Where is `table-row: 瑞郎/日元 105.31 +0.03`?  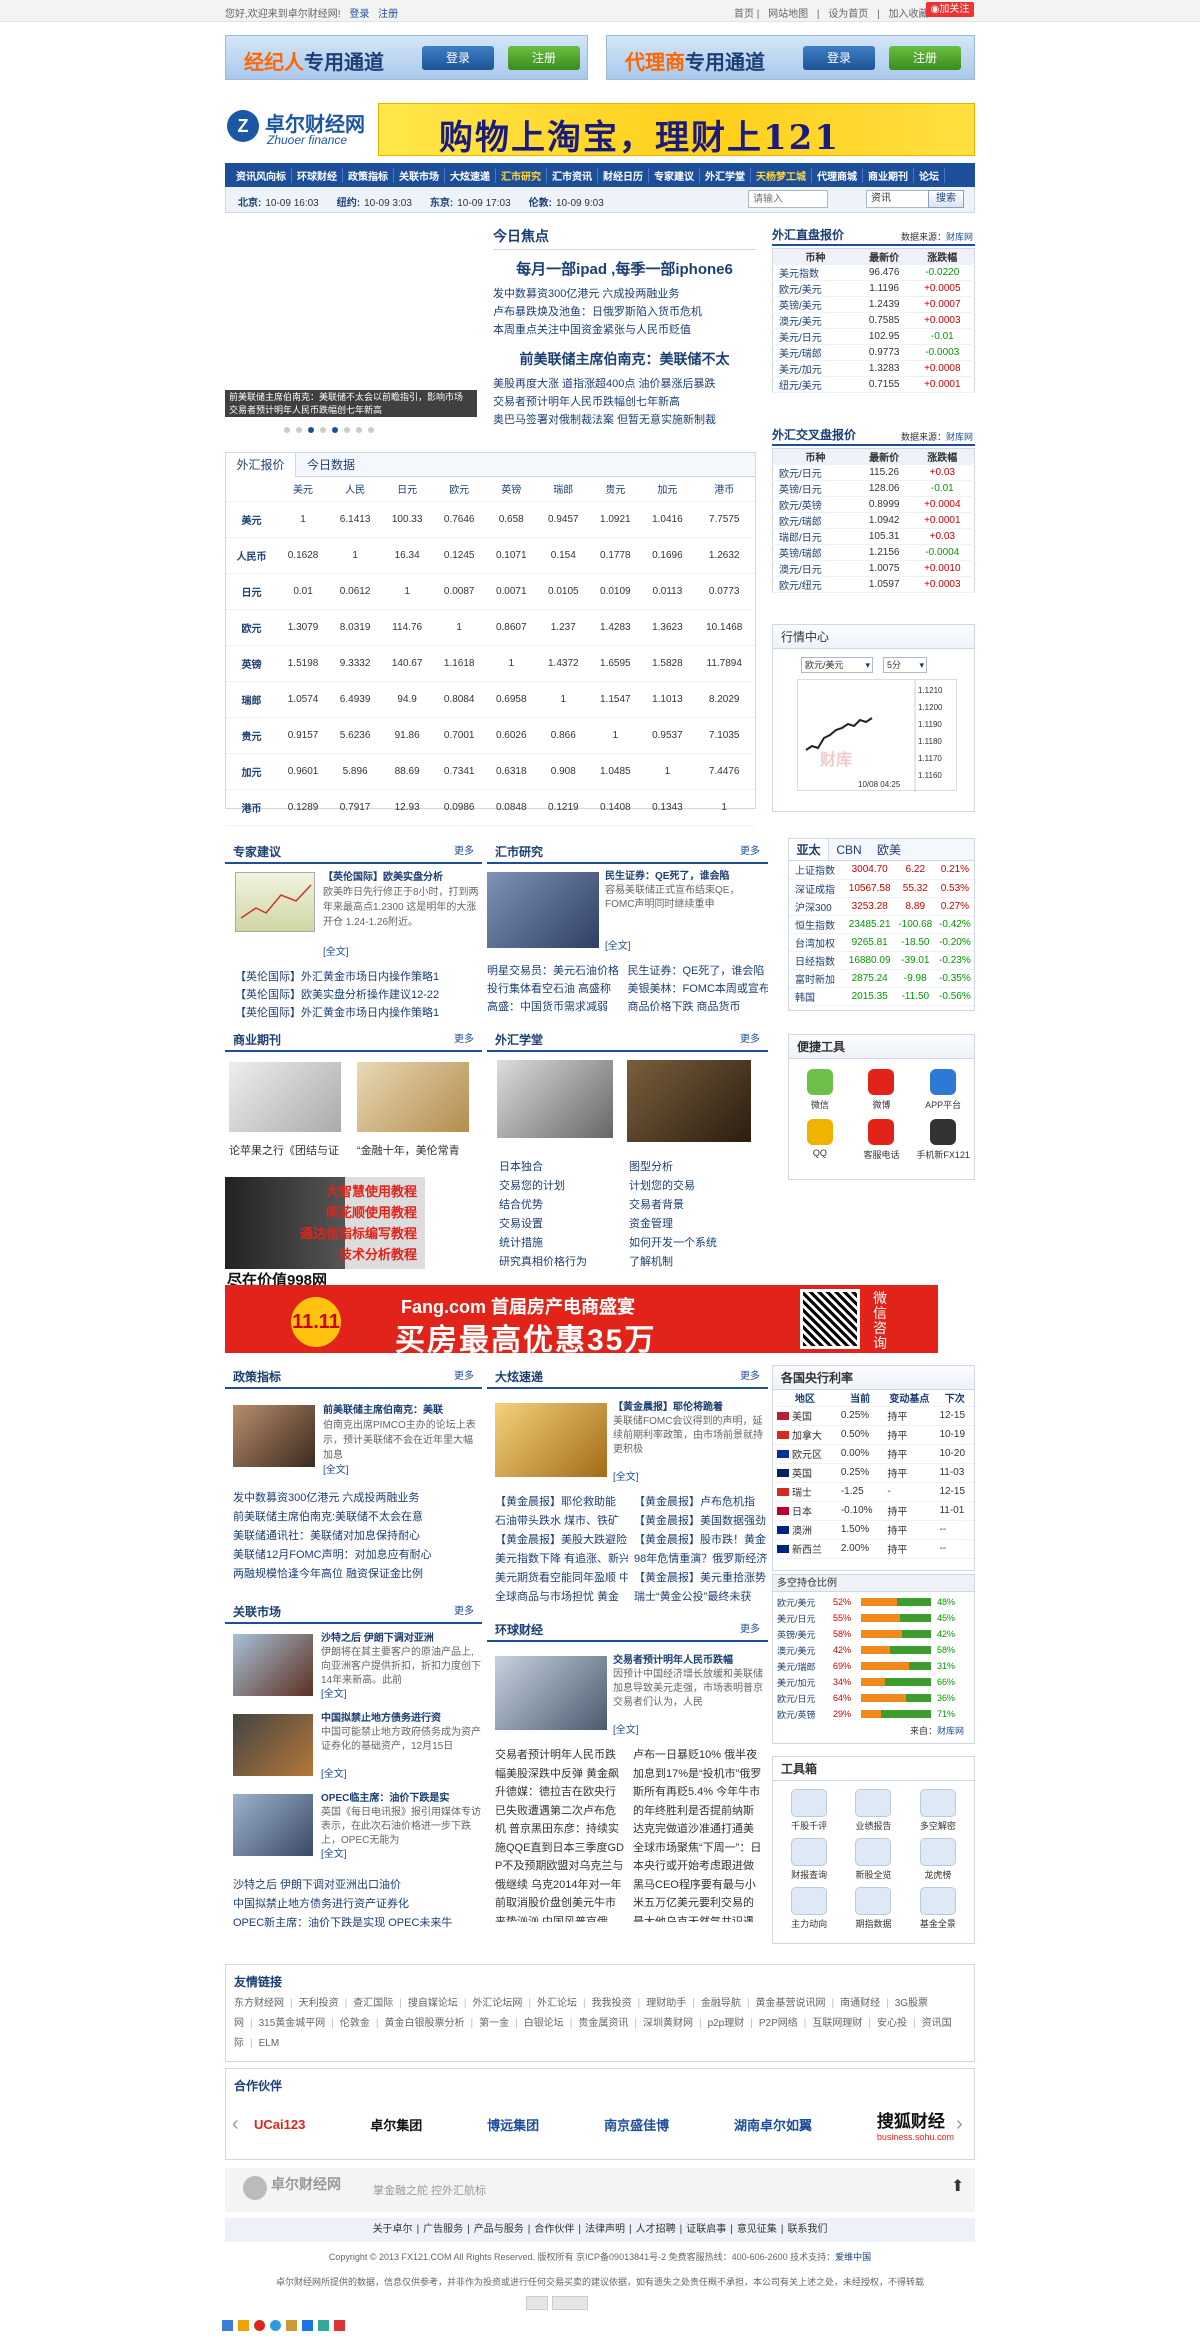 table-row: 瑞郎/日元 105.31 +0.03 is located at coordinates (873, 536).